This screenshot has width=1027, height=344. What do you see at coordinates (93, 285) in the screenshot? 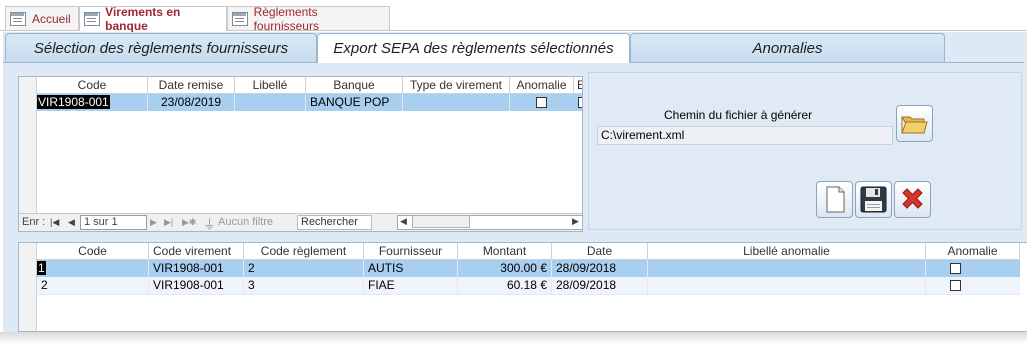
I see `cell-code: 2` at bounding box center [93, 285].